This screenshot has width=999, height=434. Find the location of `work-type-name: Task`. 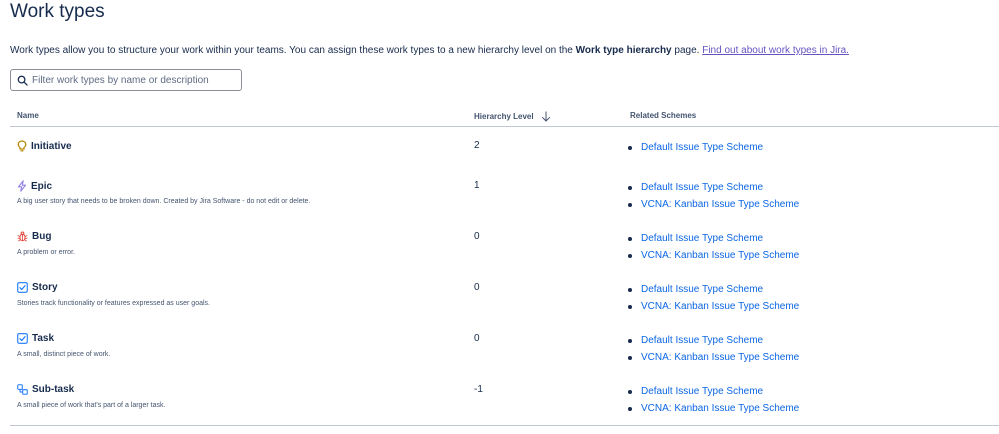

work-type-name: Task is located at coordinates (35, 338).